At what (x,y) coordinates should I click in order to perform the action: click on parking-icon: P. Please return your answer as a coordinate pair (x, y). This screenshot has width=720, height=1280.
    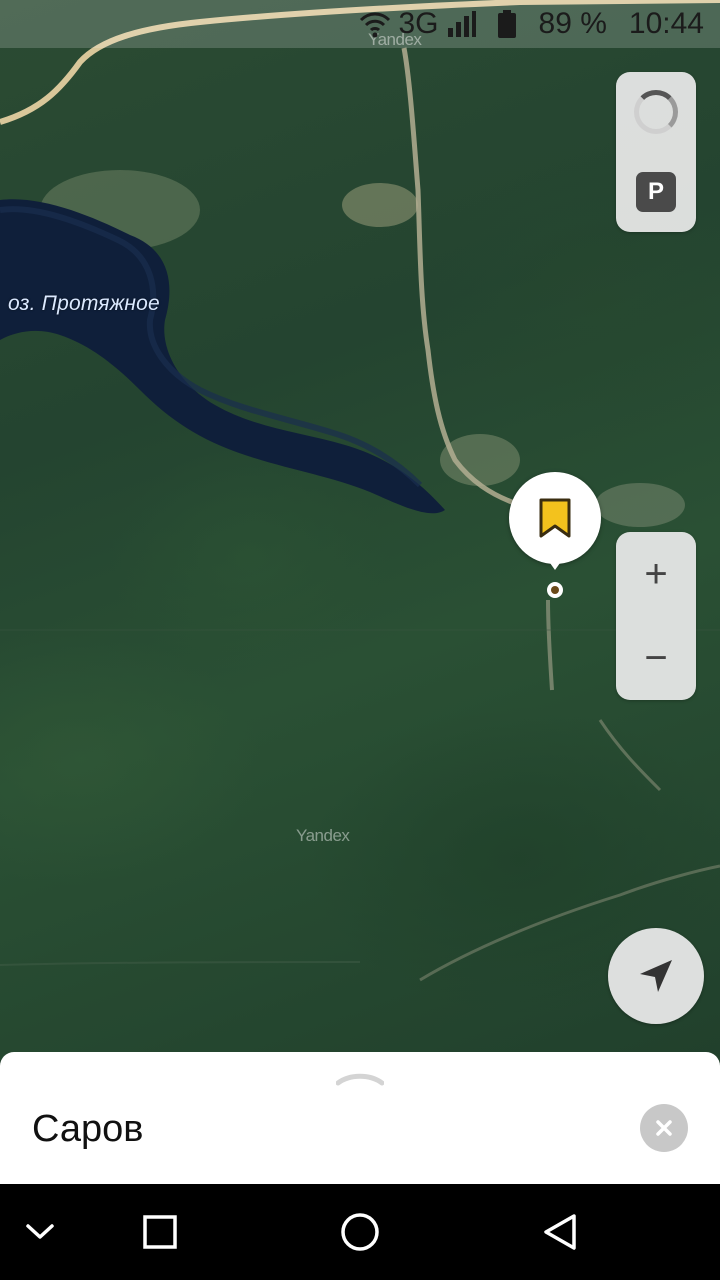
    Looking at the image, I should click on (656, 192).